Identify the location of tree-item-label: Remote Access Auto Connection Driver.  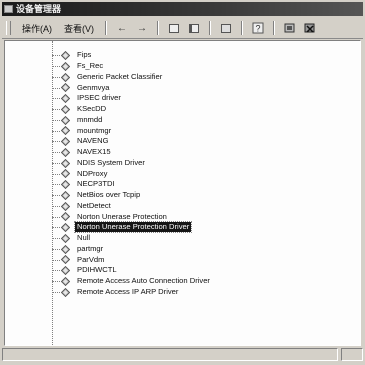
(143, 281).